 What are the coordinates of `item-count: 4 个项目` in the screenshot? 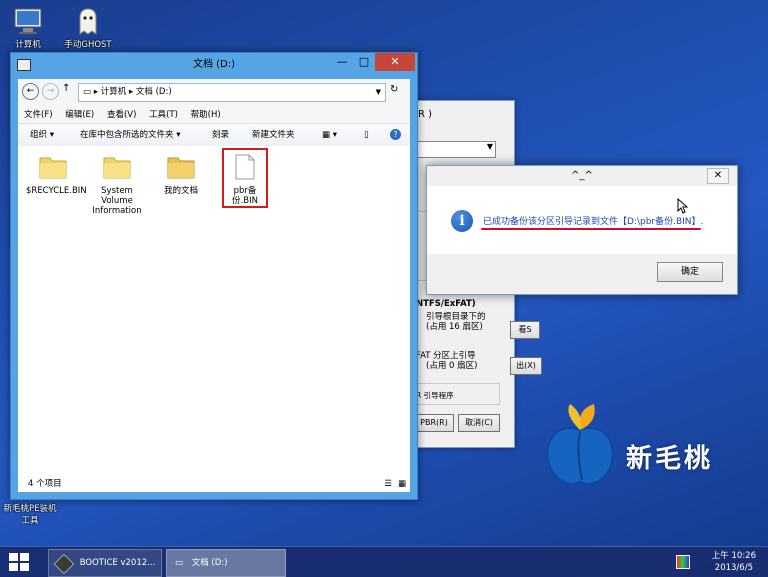 It's located at (45, 484).